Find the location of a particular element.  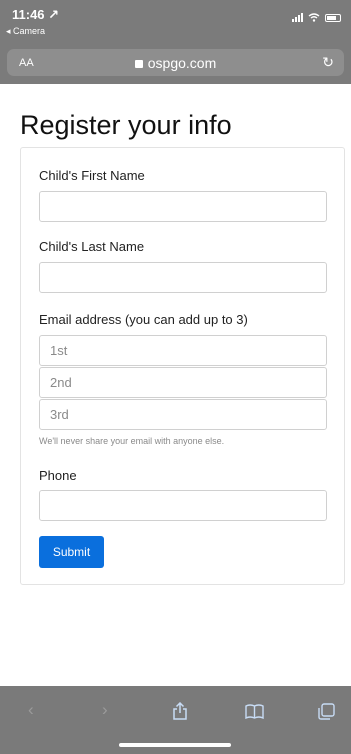

phone-input is located at coordinates (183, 505).